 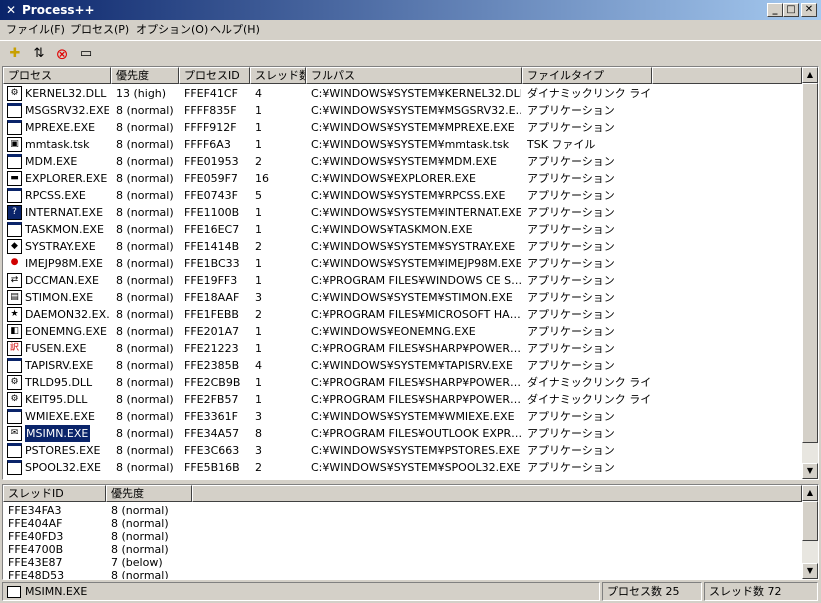 What do you see at coordinates (214, 75) in the screenshot?
I see `column-header: プロセスID` at bounding box center [214, 75].